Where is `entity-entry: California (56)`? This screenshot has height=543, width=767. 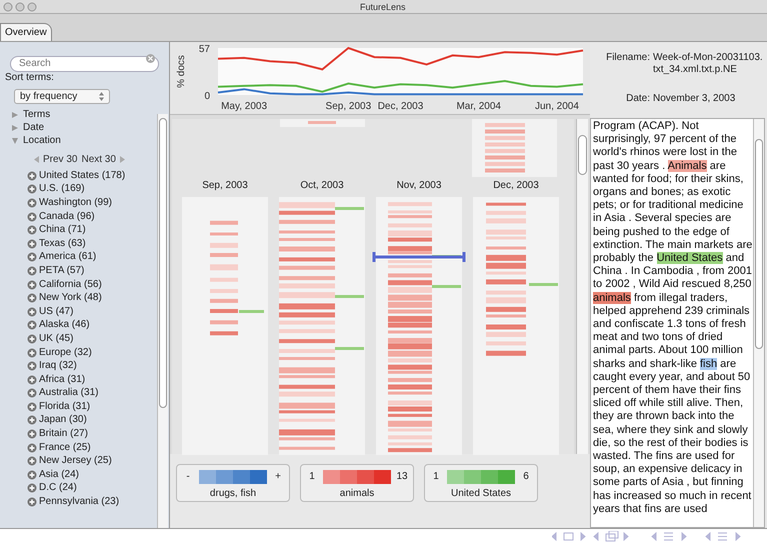 entity-entry: California (56) is located at coordinates (70, 284).